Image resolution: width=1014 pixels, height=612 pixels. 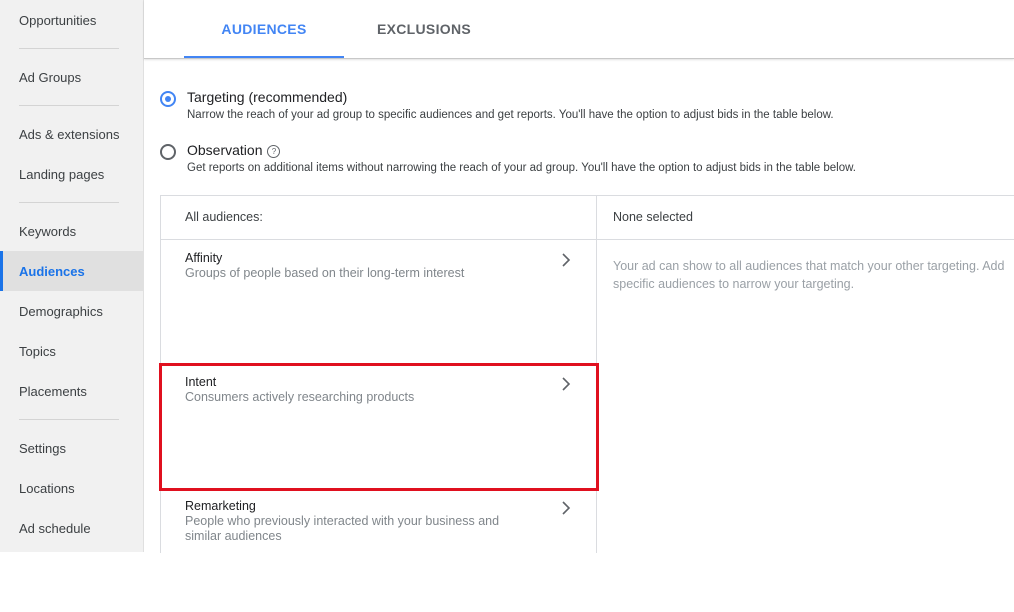 I want to click on audience-item-title: Intent, so click(x=201, y=382).